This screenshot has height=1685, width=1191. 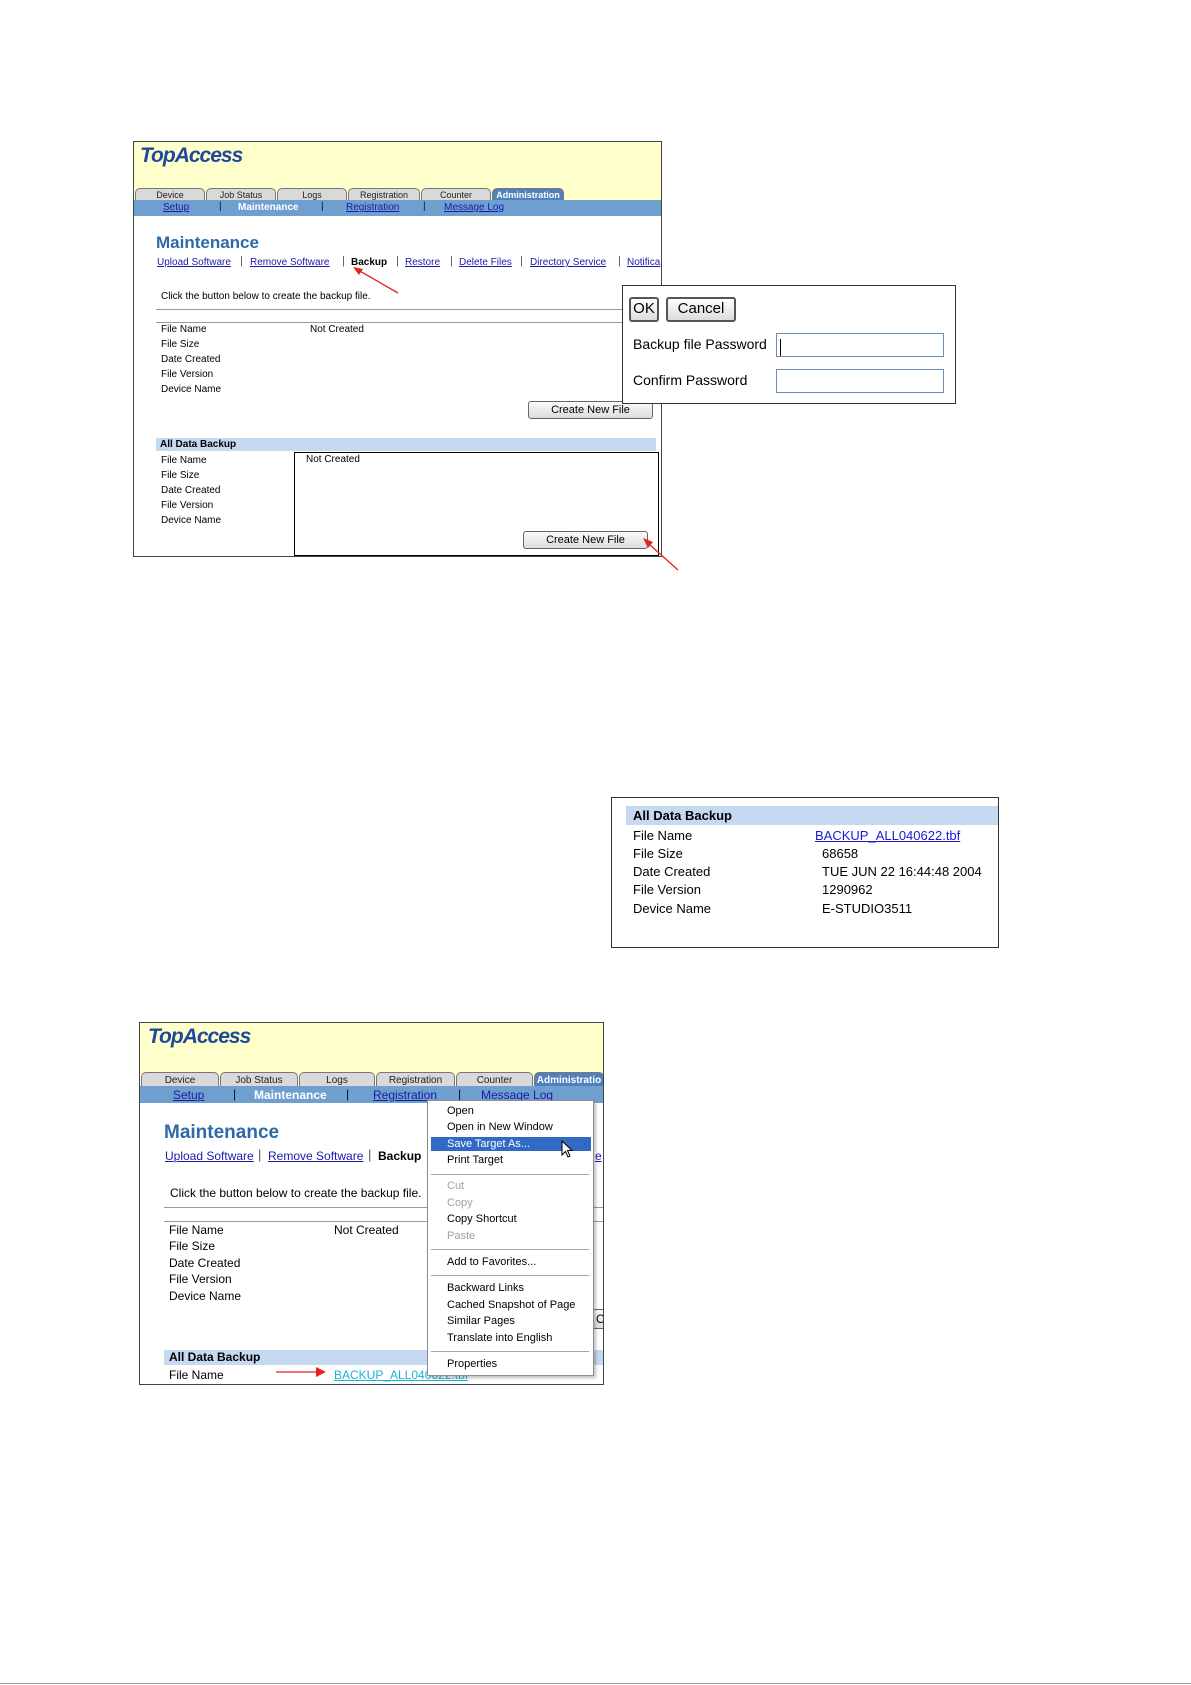 What do you see at coordinates (847, 889) in the screenshot?
I see `card-value-file-version: 1290962` at bounding box center [847, 889].